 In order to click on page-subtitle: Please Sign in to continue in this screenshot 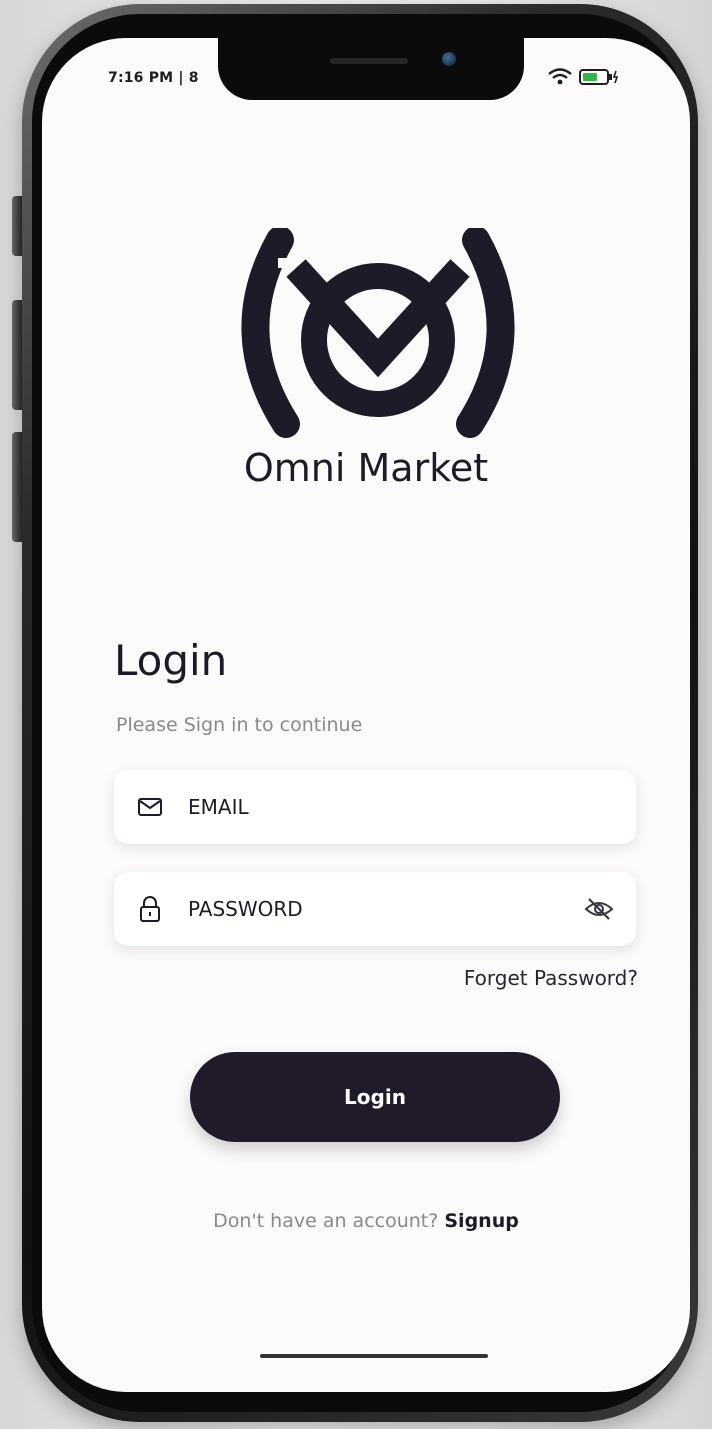, I will do `click(239, 725)`.